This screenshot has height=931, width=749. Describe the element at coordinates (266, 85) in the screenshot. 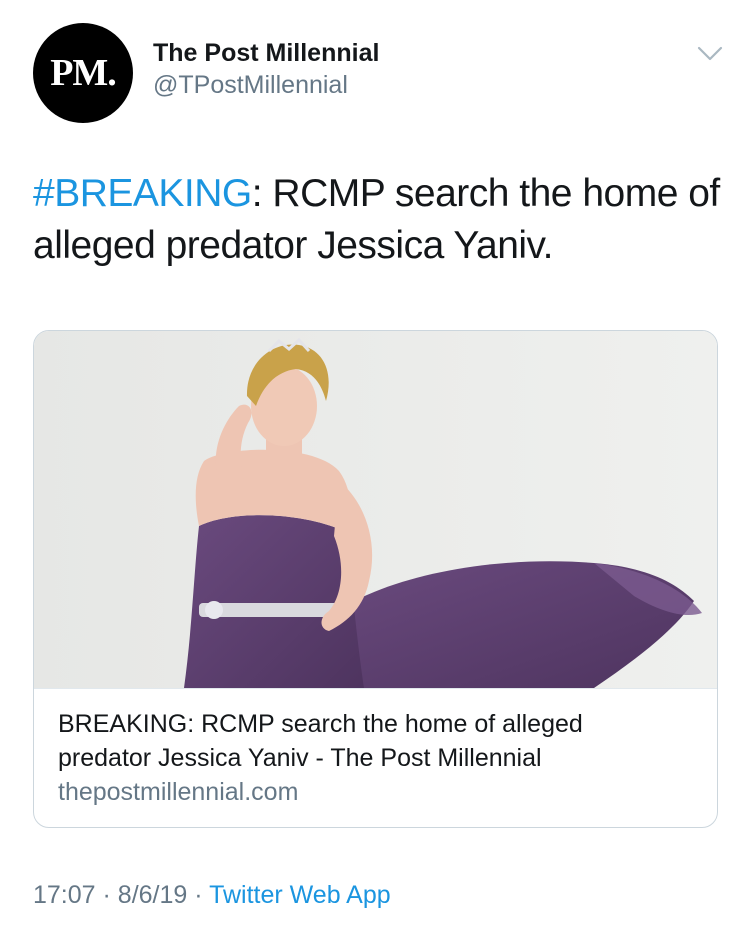

I see `account-handle: @TPostMillennial` at that location.